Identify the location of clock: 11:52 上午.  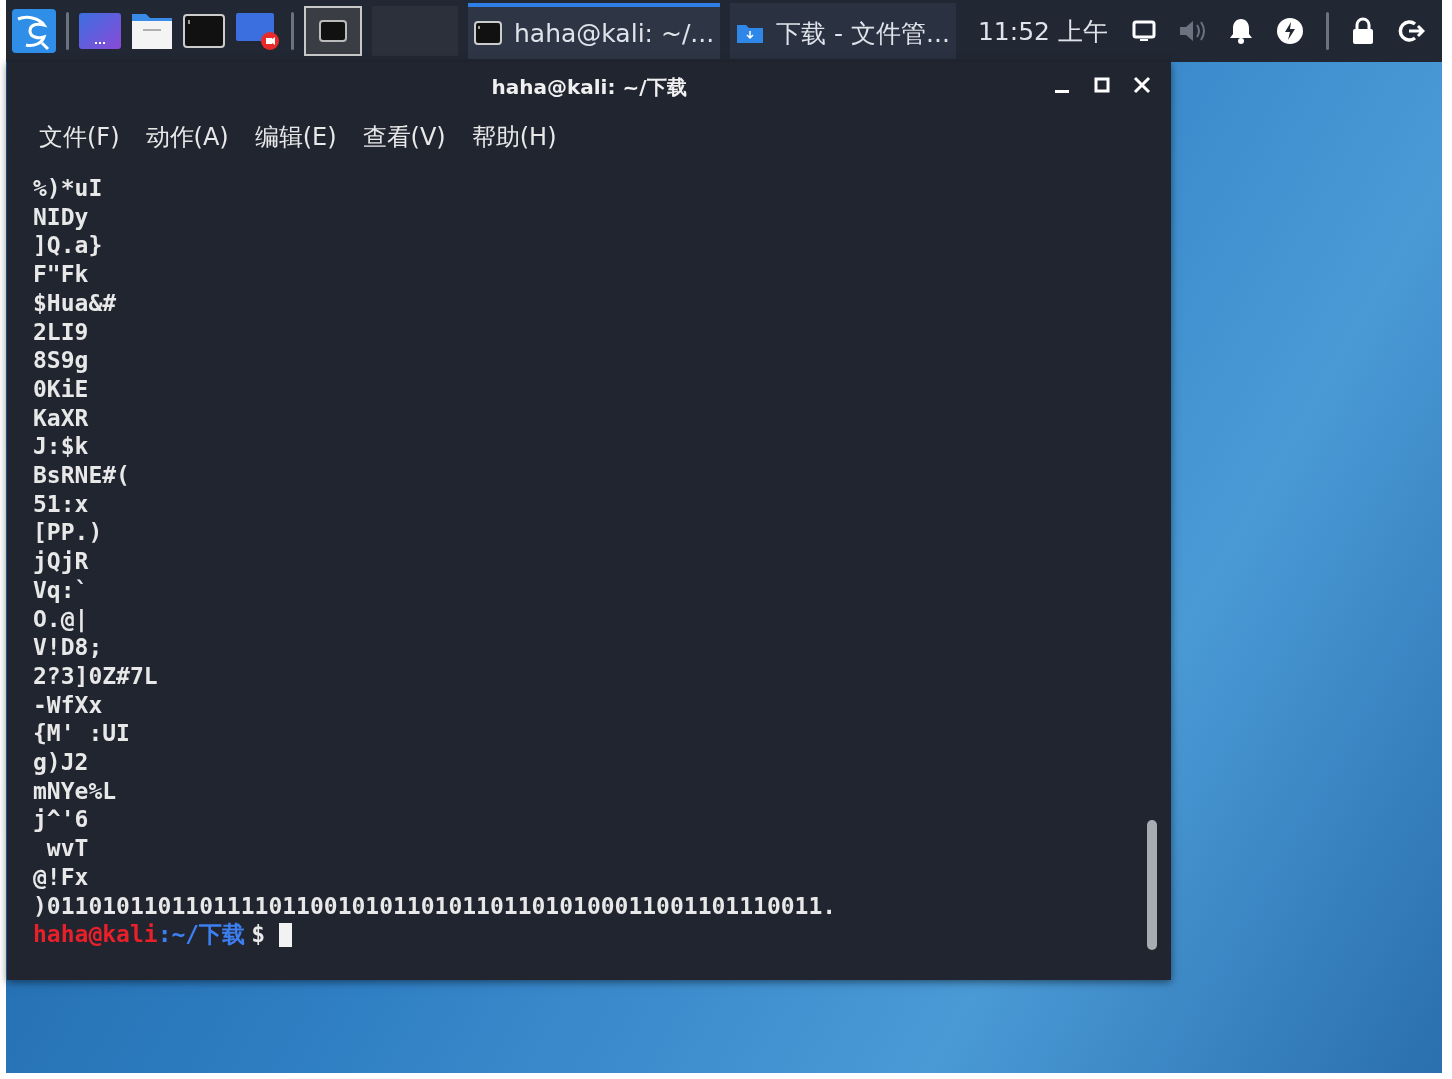
(1042, 31).